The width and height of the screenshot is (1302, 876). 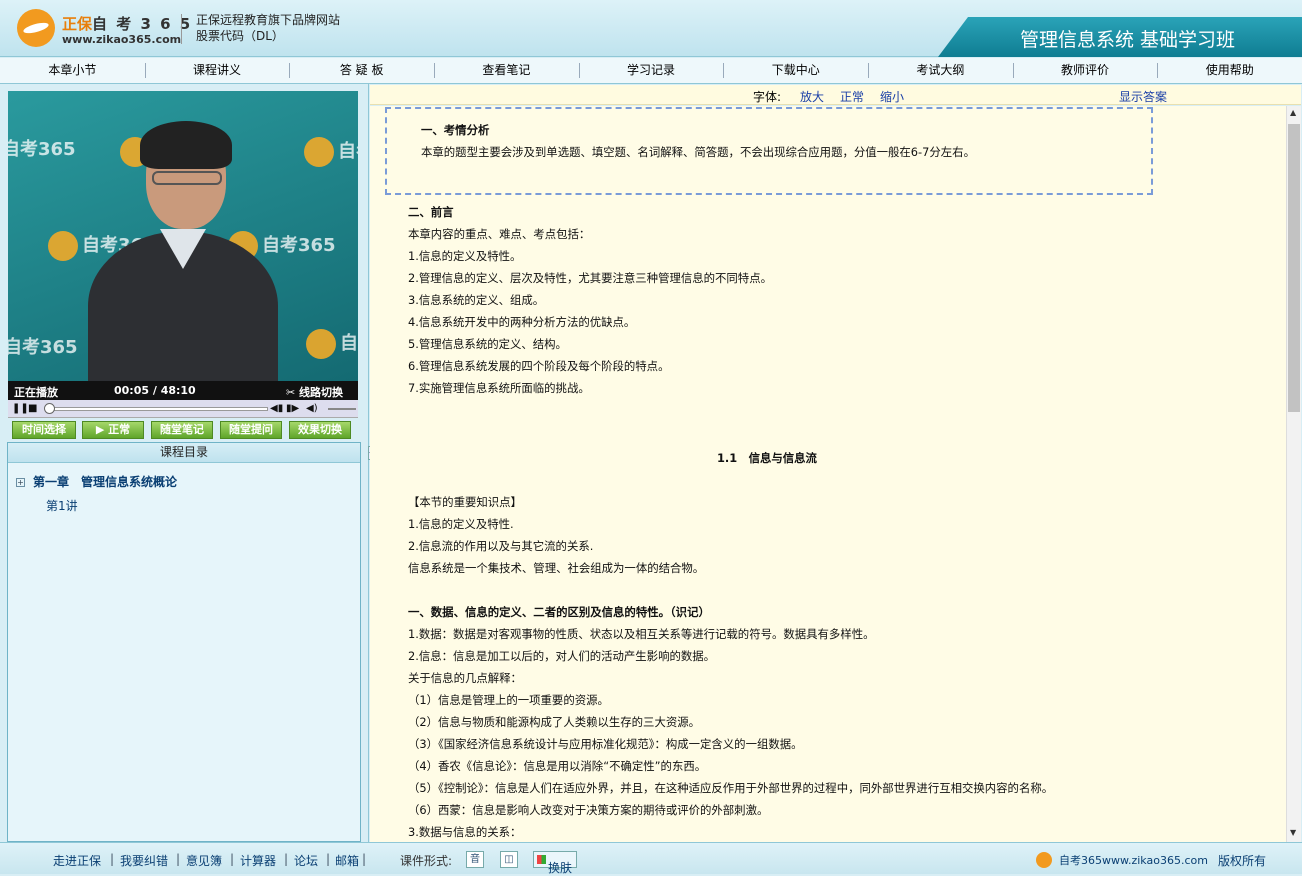 What do you see at coordinates (251, 430) in the screenshot?
I see `class-question-button: 随堂提问` at bounding box center [251, 430].